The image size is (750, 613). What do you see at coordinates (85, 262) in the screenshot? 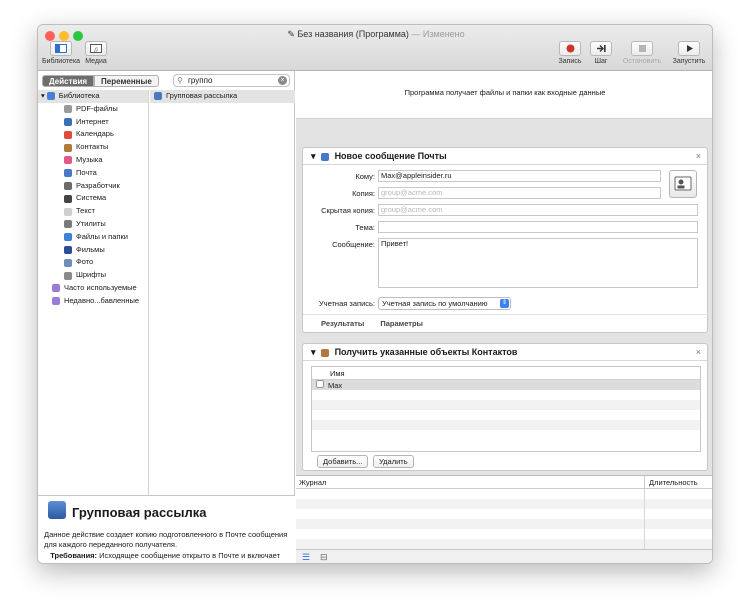
I see `library-item-label: Фото` at bounding box center [85, 262].